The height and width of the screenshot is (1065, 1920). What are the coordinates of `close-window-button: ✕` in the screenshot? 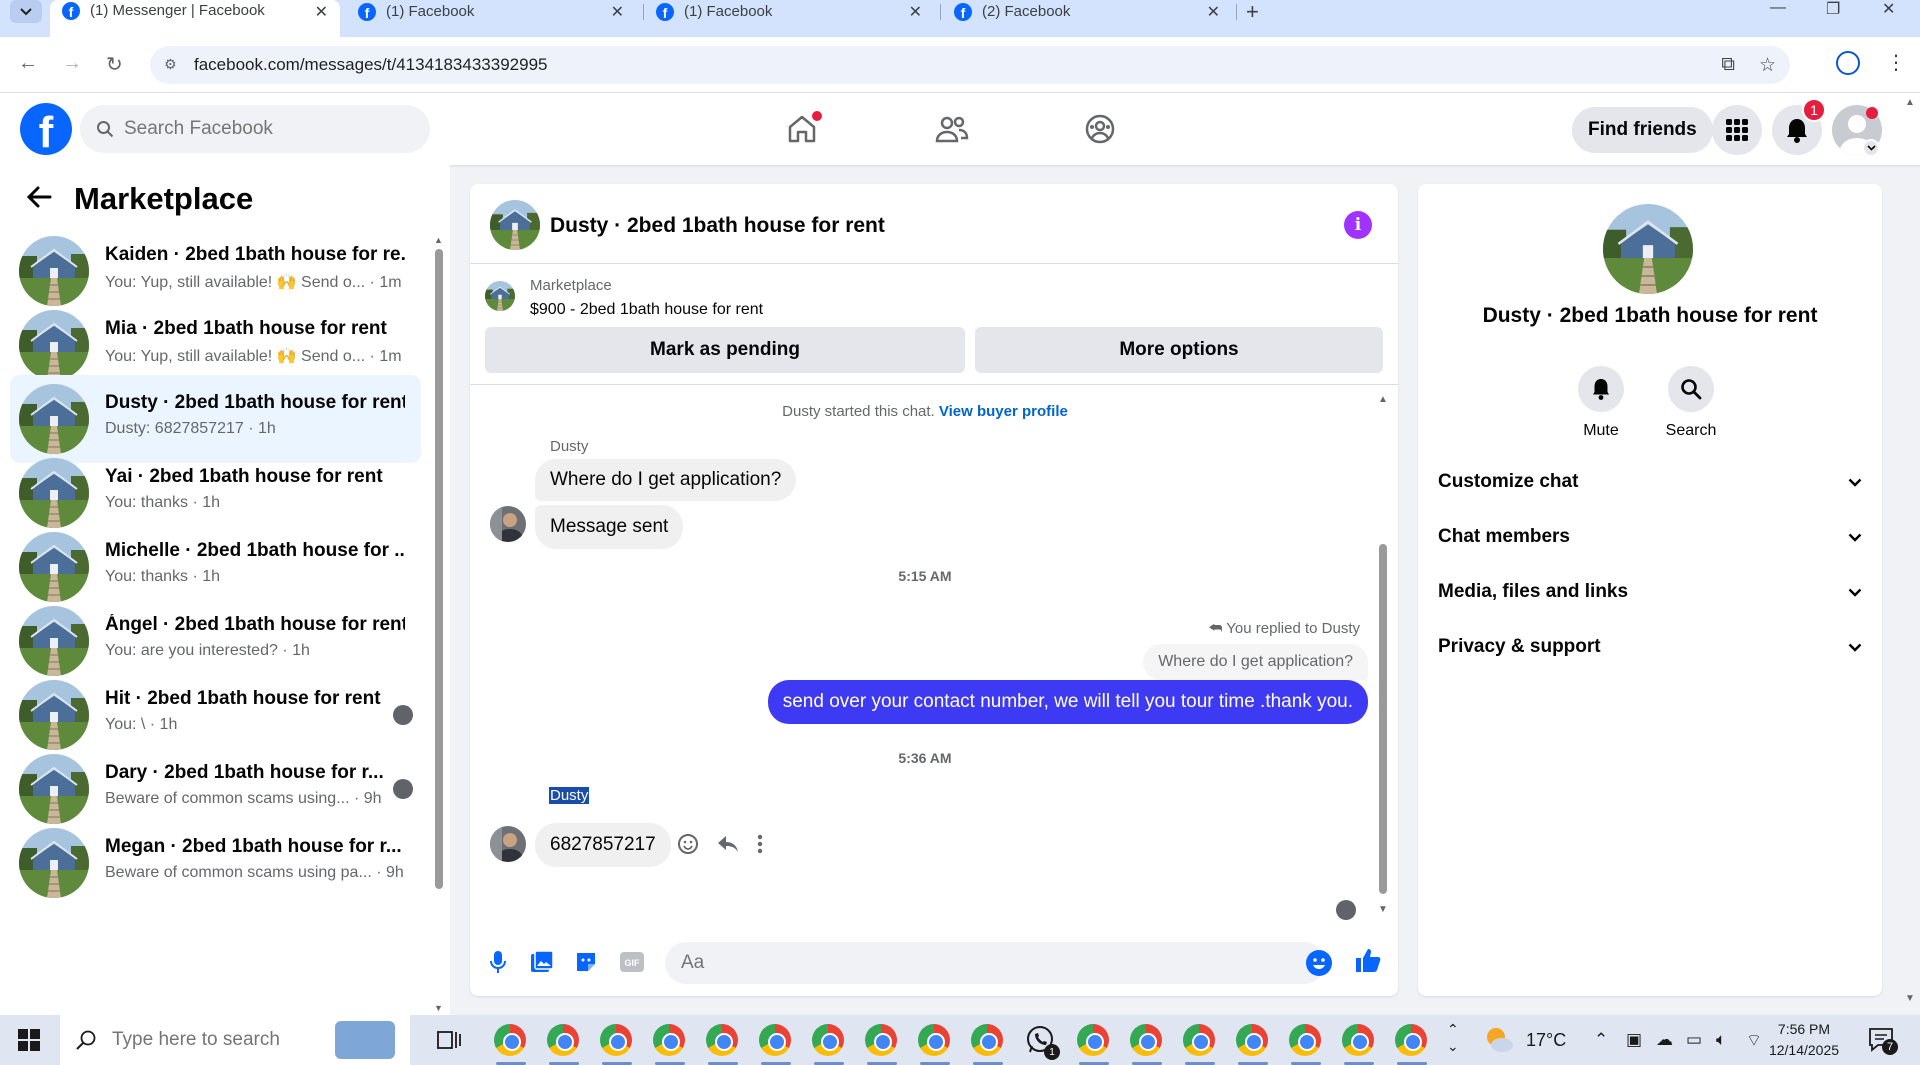 It's located at (1888, 9).